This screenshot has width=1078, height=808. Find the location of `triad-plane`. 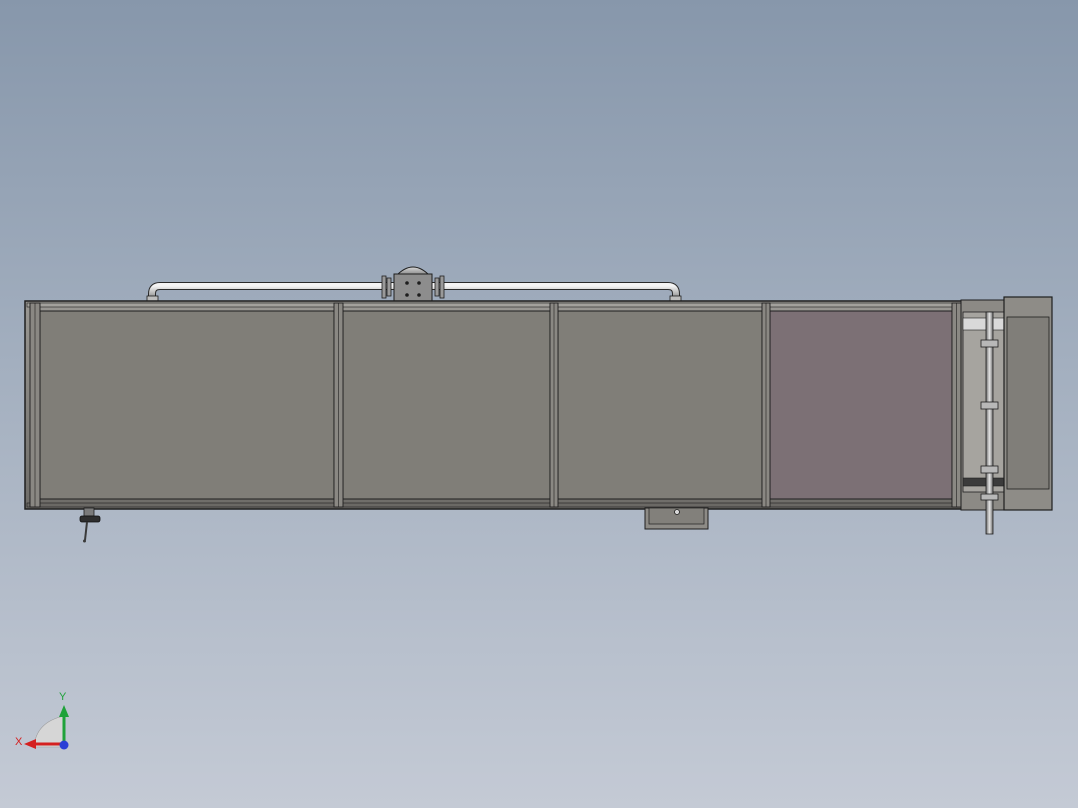

triad-plane is located at coordinates (49, 731).